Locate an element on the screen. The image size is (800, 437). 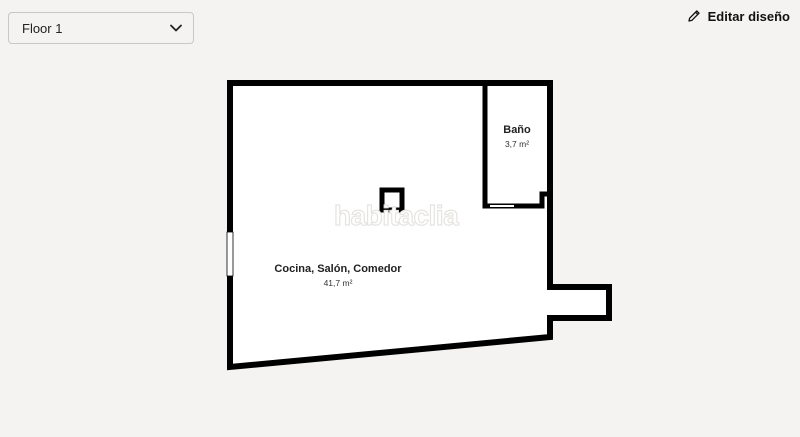
room-main-area: 41,7 m² is located at coordinates (338, 283).